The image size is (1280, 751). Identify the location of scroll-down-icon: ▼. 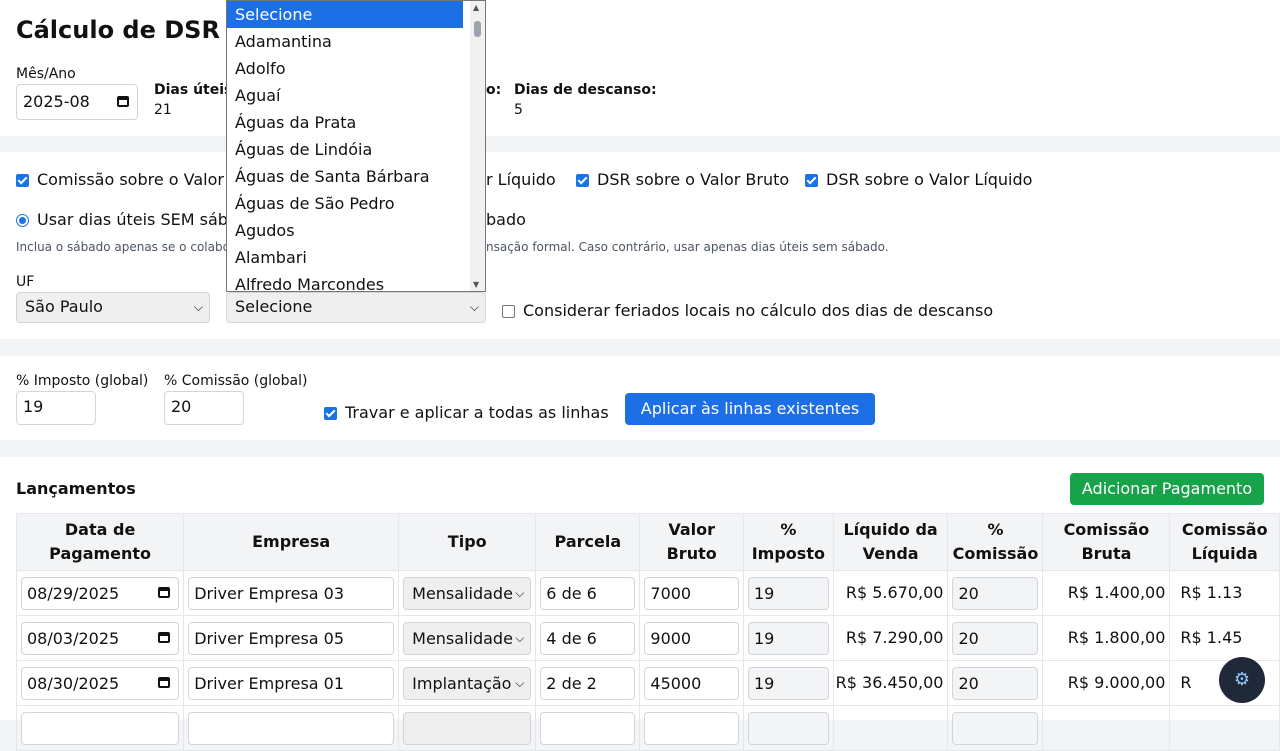
(476, 284).